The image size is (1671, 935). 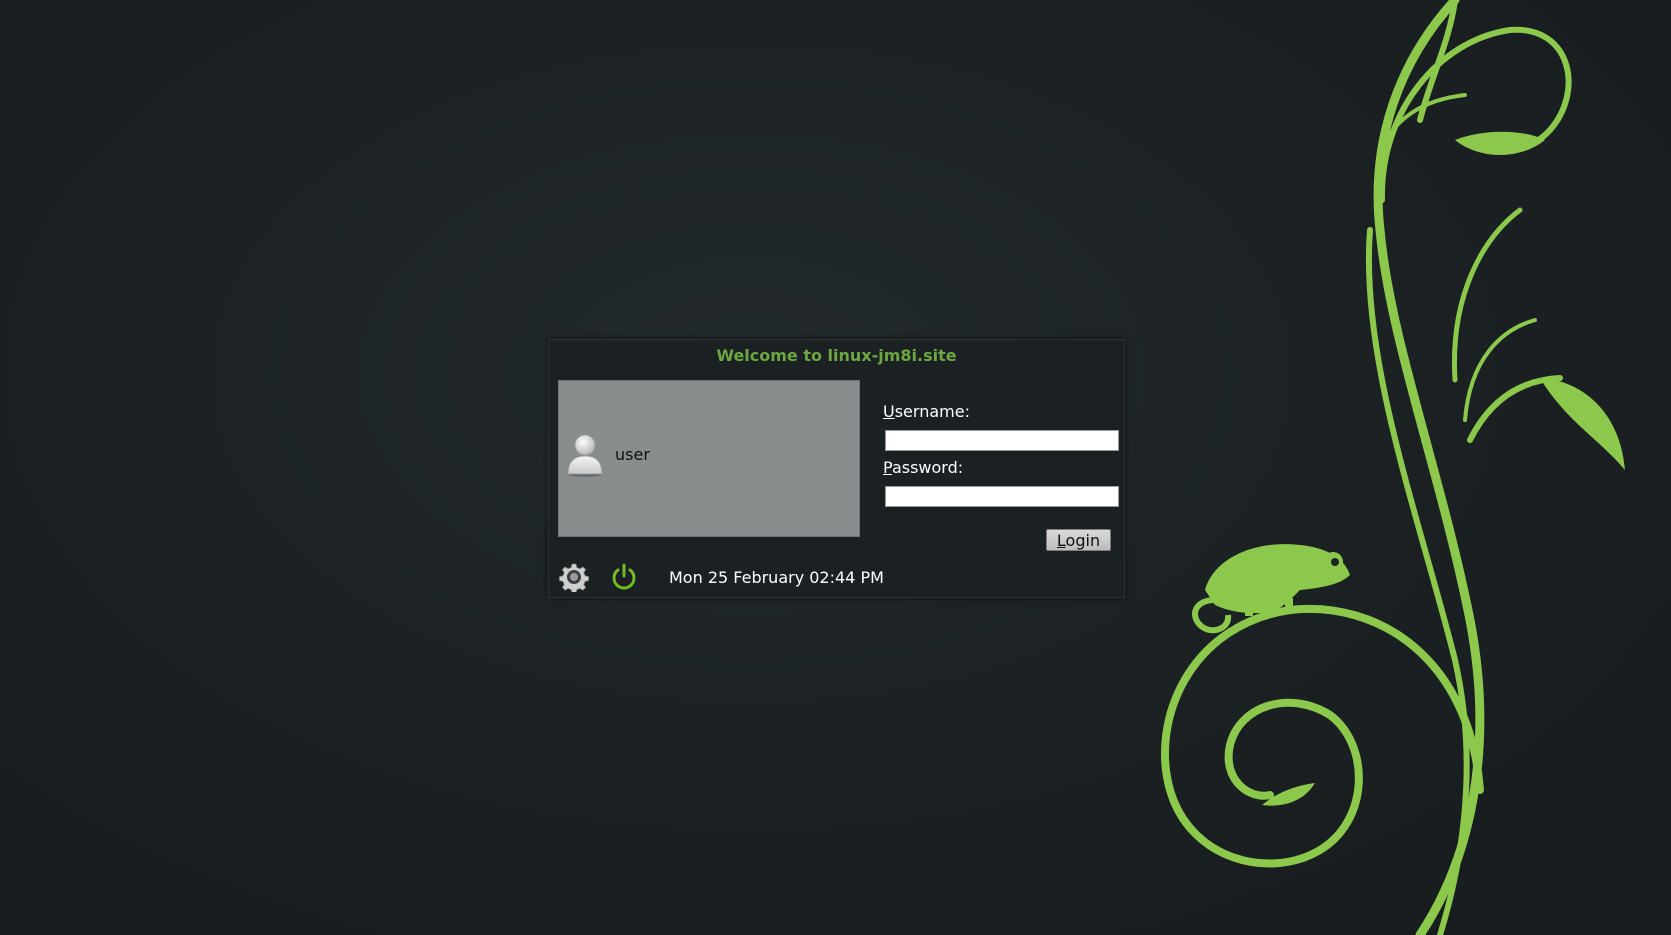 What do you see at coordinates (889, 411) in the screenshot?
I see `username-label-mnemonic: U` at bounding box center [889, 411].